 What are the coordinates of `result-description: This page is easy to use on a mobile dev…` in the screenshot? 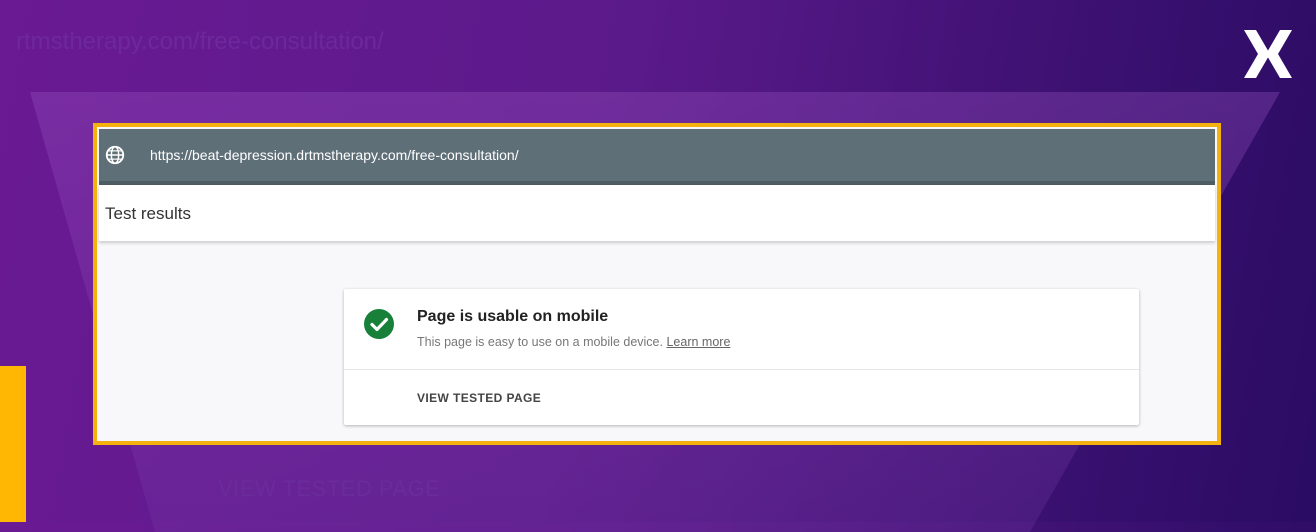 It's located at (573, 342).